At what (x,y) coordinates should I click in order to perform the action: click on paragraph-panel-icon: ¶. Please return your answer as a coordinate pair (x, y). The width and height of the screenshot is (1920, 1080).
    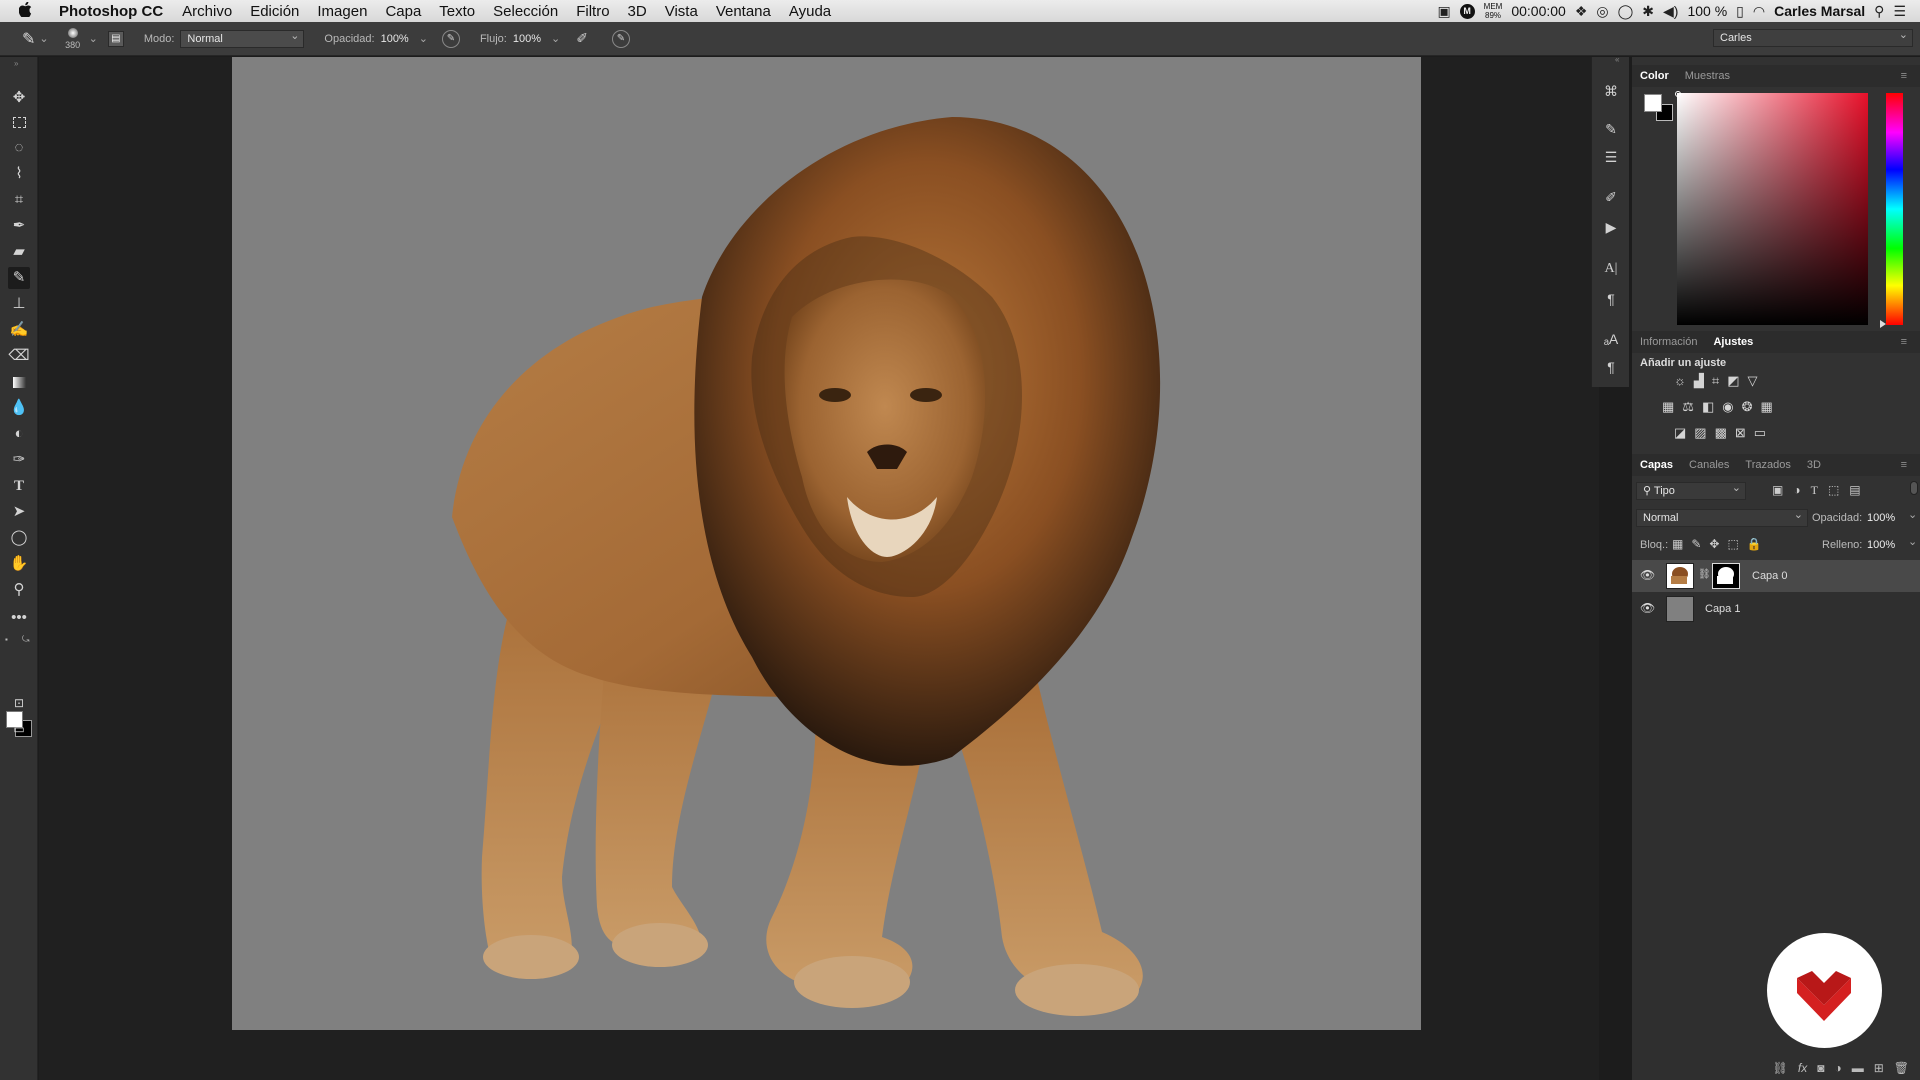
    Looking at the image, I should click on (1611, 299).